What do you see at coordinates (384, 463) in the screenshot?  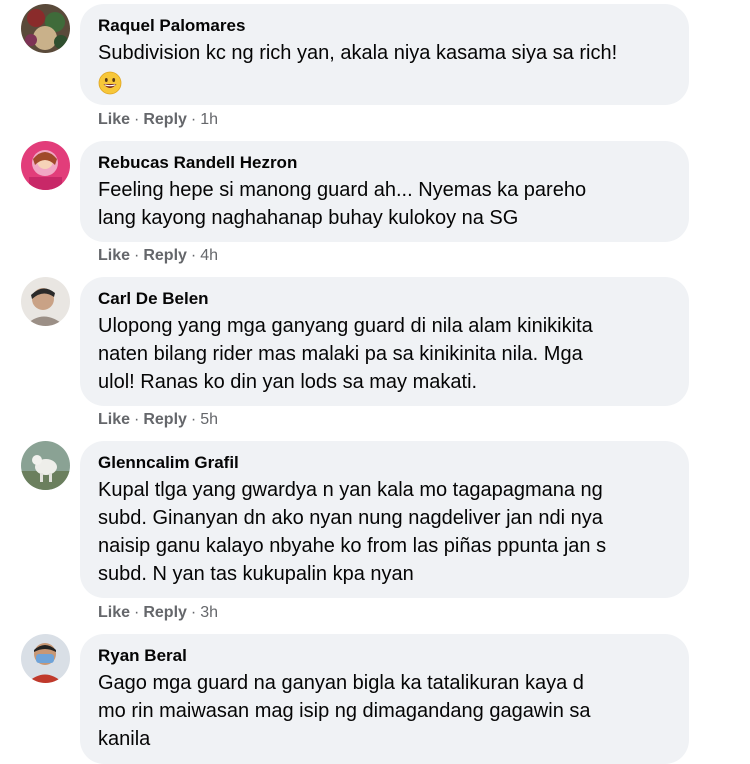 I see `comment-author: Glenncalim Grafil` at bounding box center [384, 463].